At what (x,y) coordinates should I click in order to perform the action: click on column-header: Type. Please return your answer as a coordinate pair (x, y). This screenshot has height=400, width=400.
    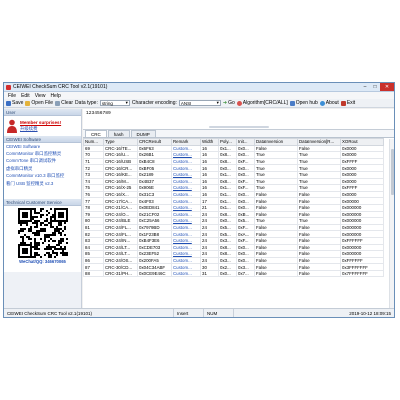
    Looking at the image, I should click on (120, 142).